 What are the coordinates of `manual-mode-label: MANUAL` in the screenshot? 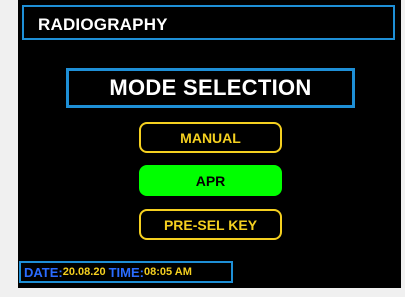 It's located at (210, 137).